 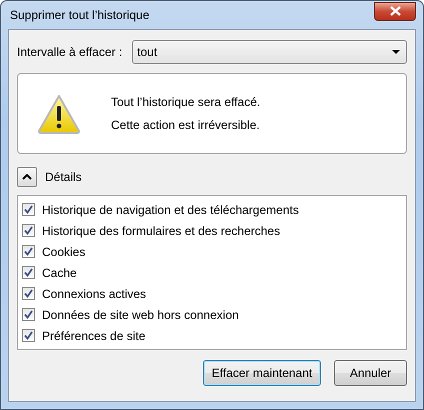 What do you see at coordinates (262, 373) in the screenshot?
I see `clear-now-button: Effacer maintenant` at bounding box center [262, 373].